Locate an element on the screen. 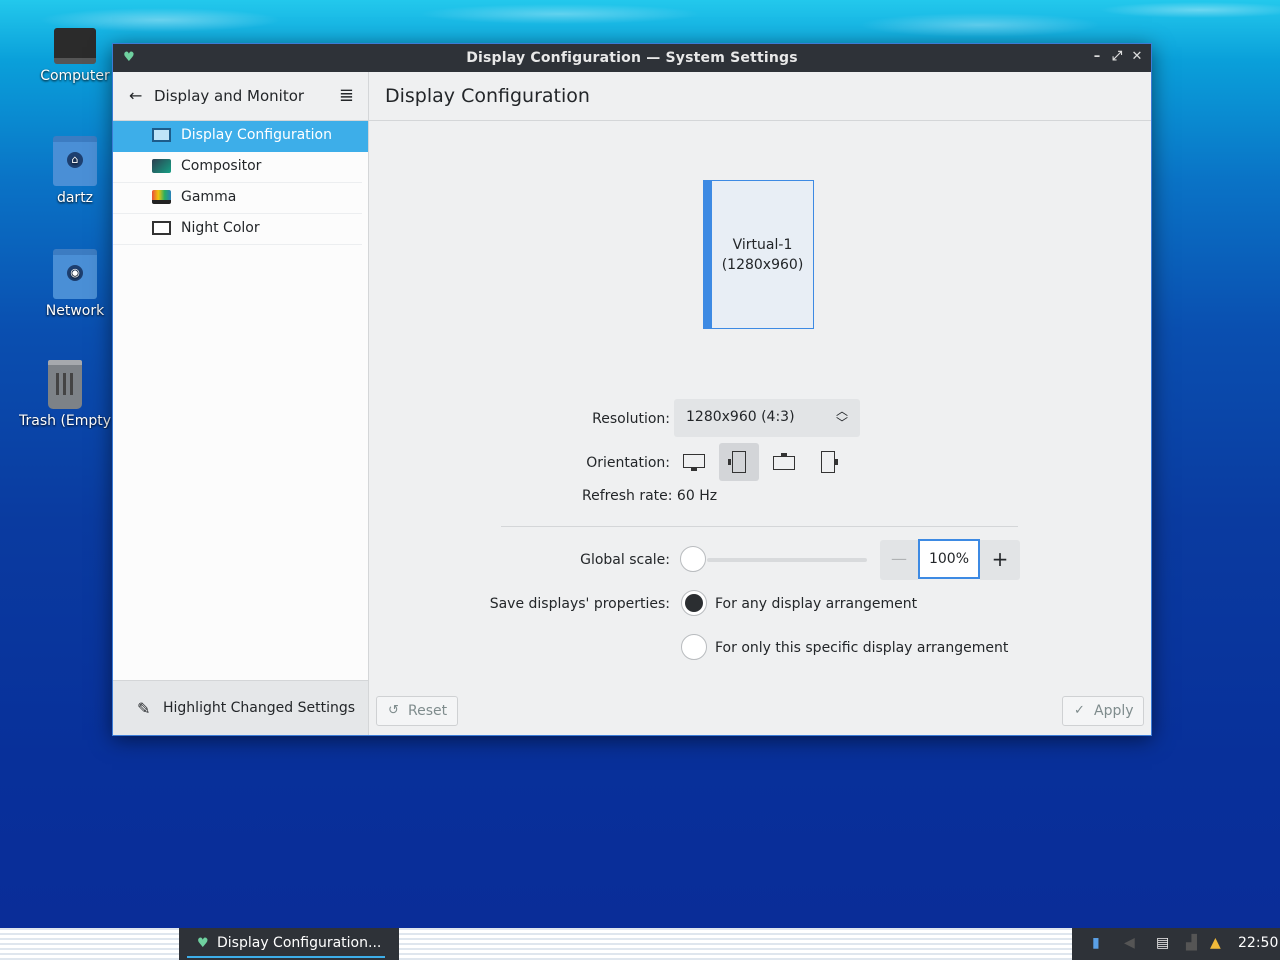 The height and width of the screenshot is (960, 1280). landscape-flipped-orientation-icon is located at coordinates (784, 463).